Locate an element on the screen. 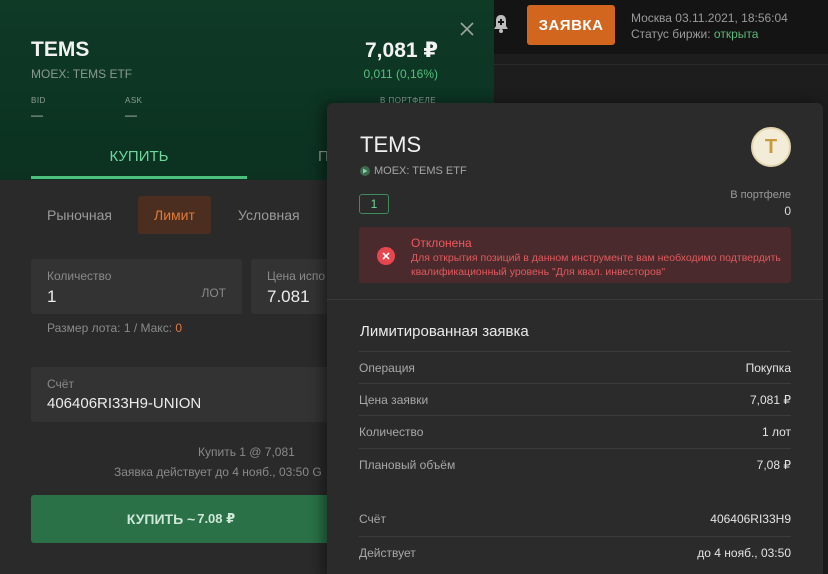 This screenshot has width=828, height=574. market-status: Статус биржи: открыта is located at coordinates (694, 34).